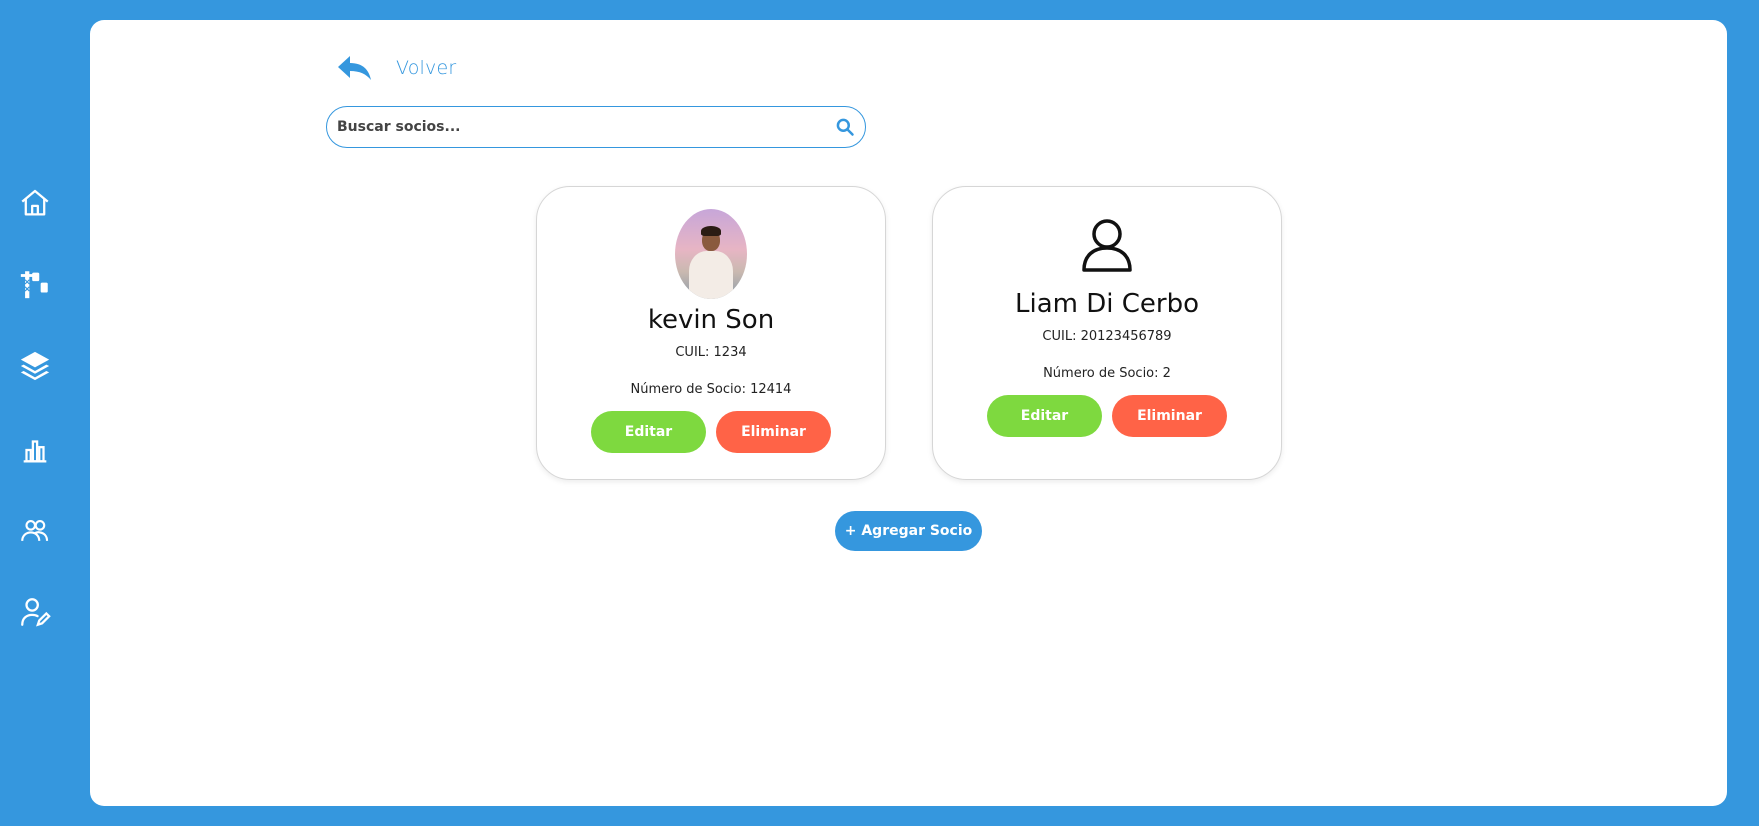 The width and height of the screenshot is (1759, 826). I want to click on users-icon, so click(35, 531).